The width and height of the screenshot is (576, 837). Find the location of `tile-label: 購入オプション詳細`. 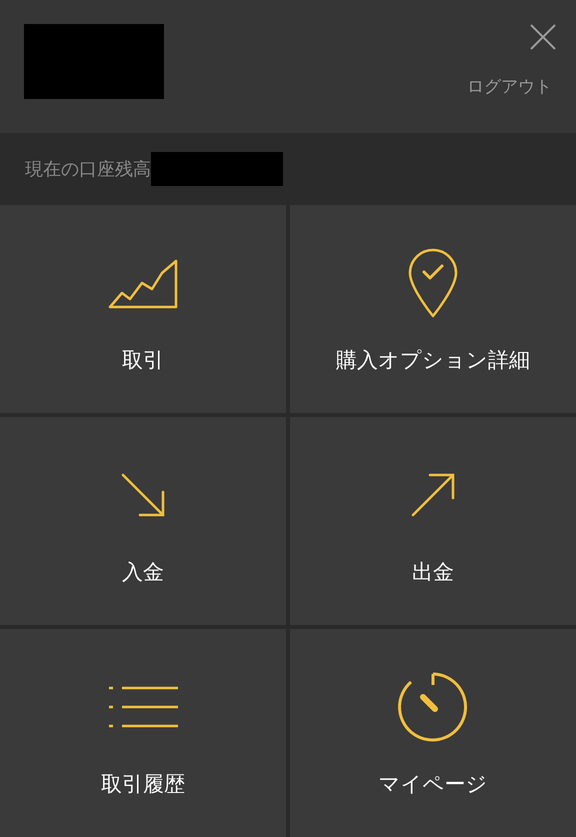

tile-label: 購入オプション詳細 is located at coordinates (433, 361).